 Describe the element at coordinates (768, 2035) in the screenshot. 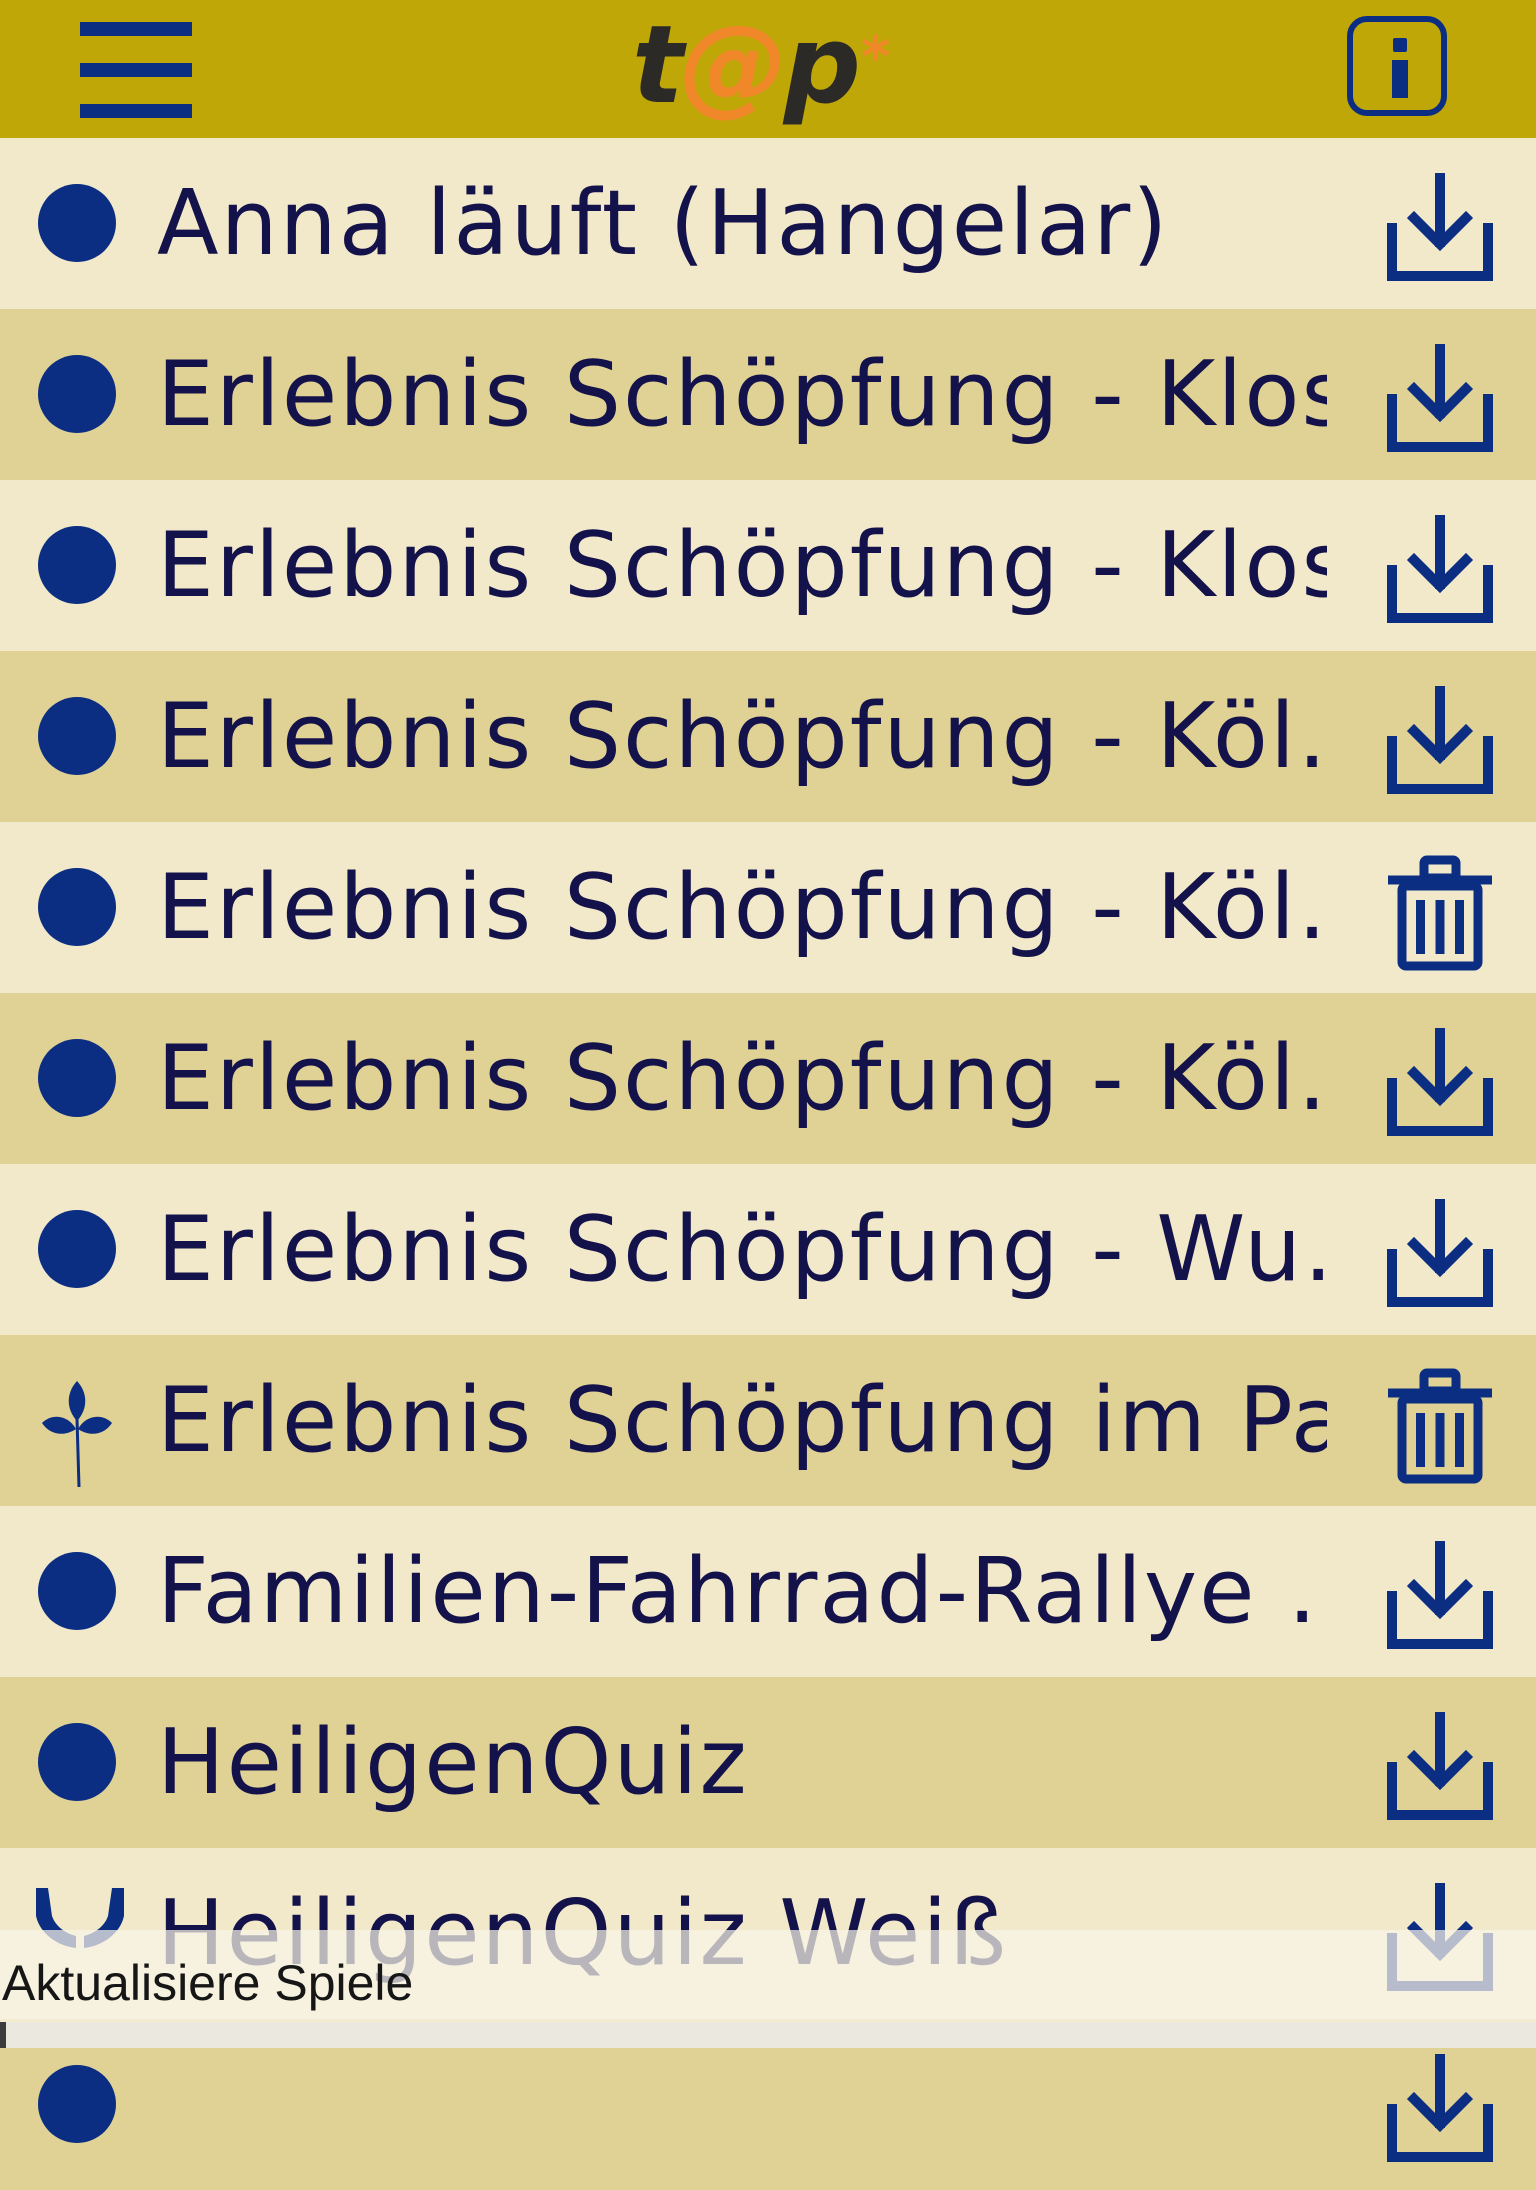

I see `progress-bar` at that location.